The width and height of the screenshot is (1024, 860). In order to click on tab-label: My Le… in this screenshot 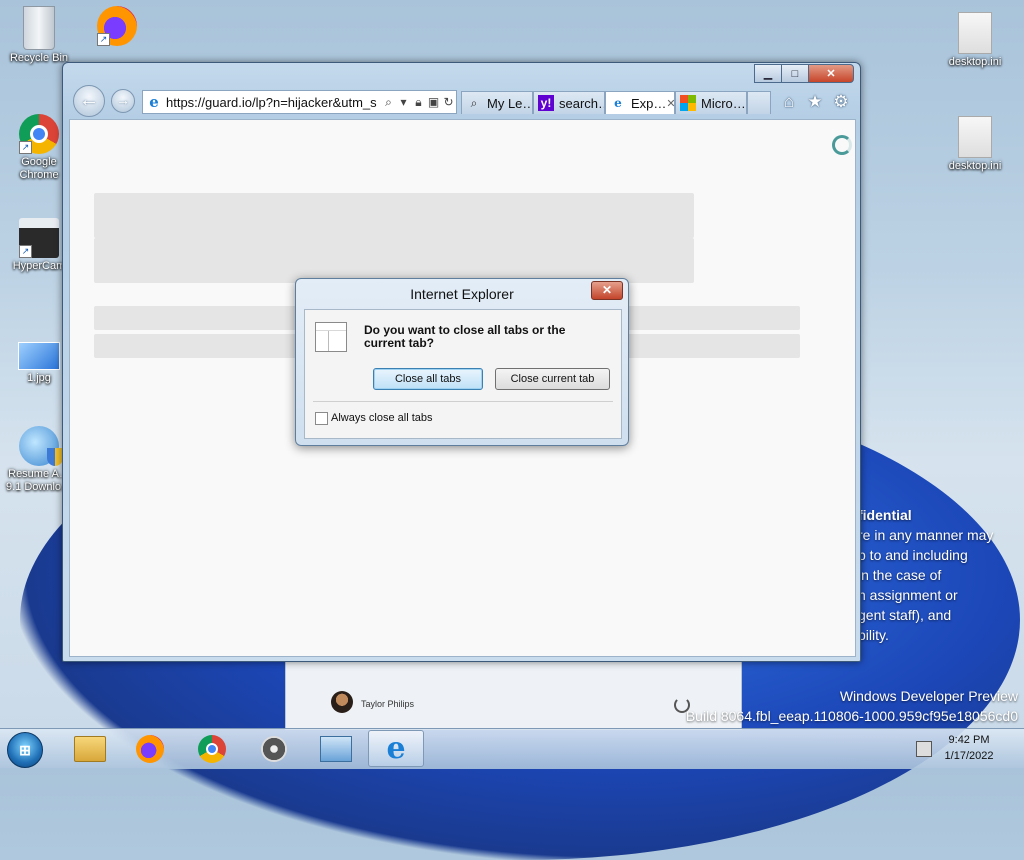, I will do `click(510, 103)`.